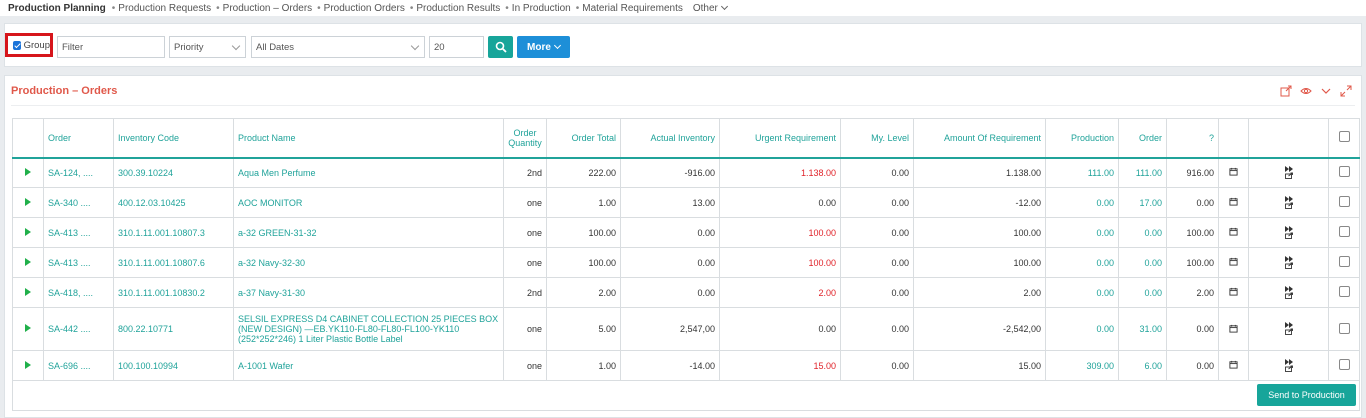 This screenshot has width=1366, height=418. I want to click on cell-product-name: AOC MONITOR, so click(368, 202).